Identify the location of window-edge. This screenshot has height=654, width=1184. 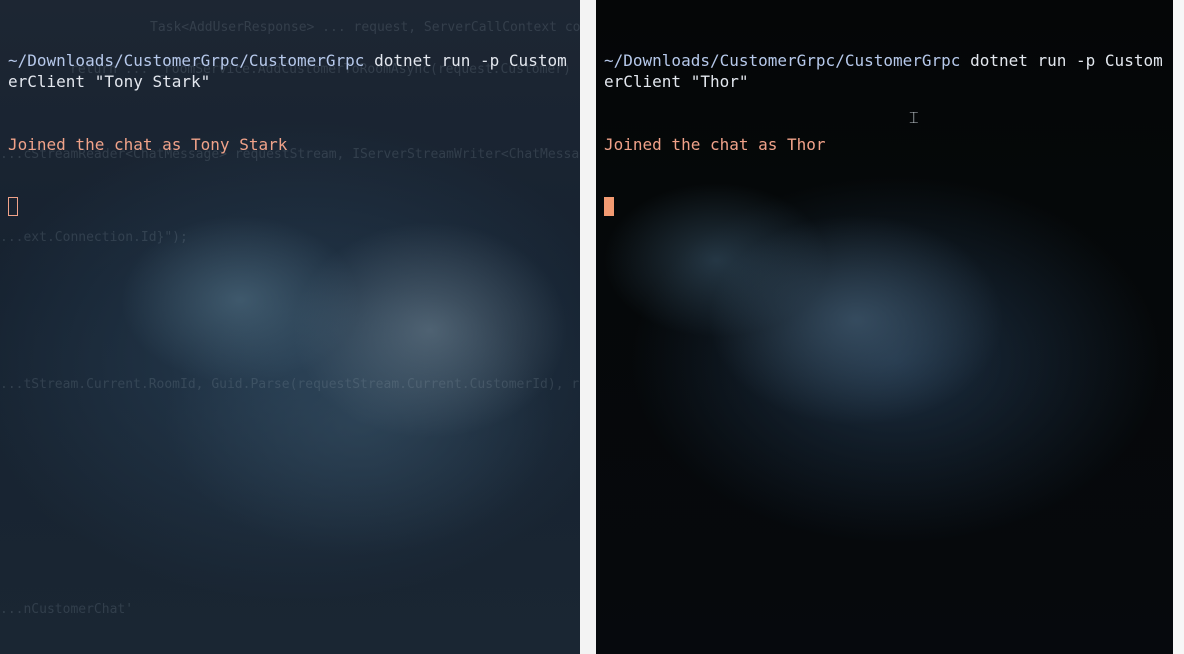
(1178, 327).